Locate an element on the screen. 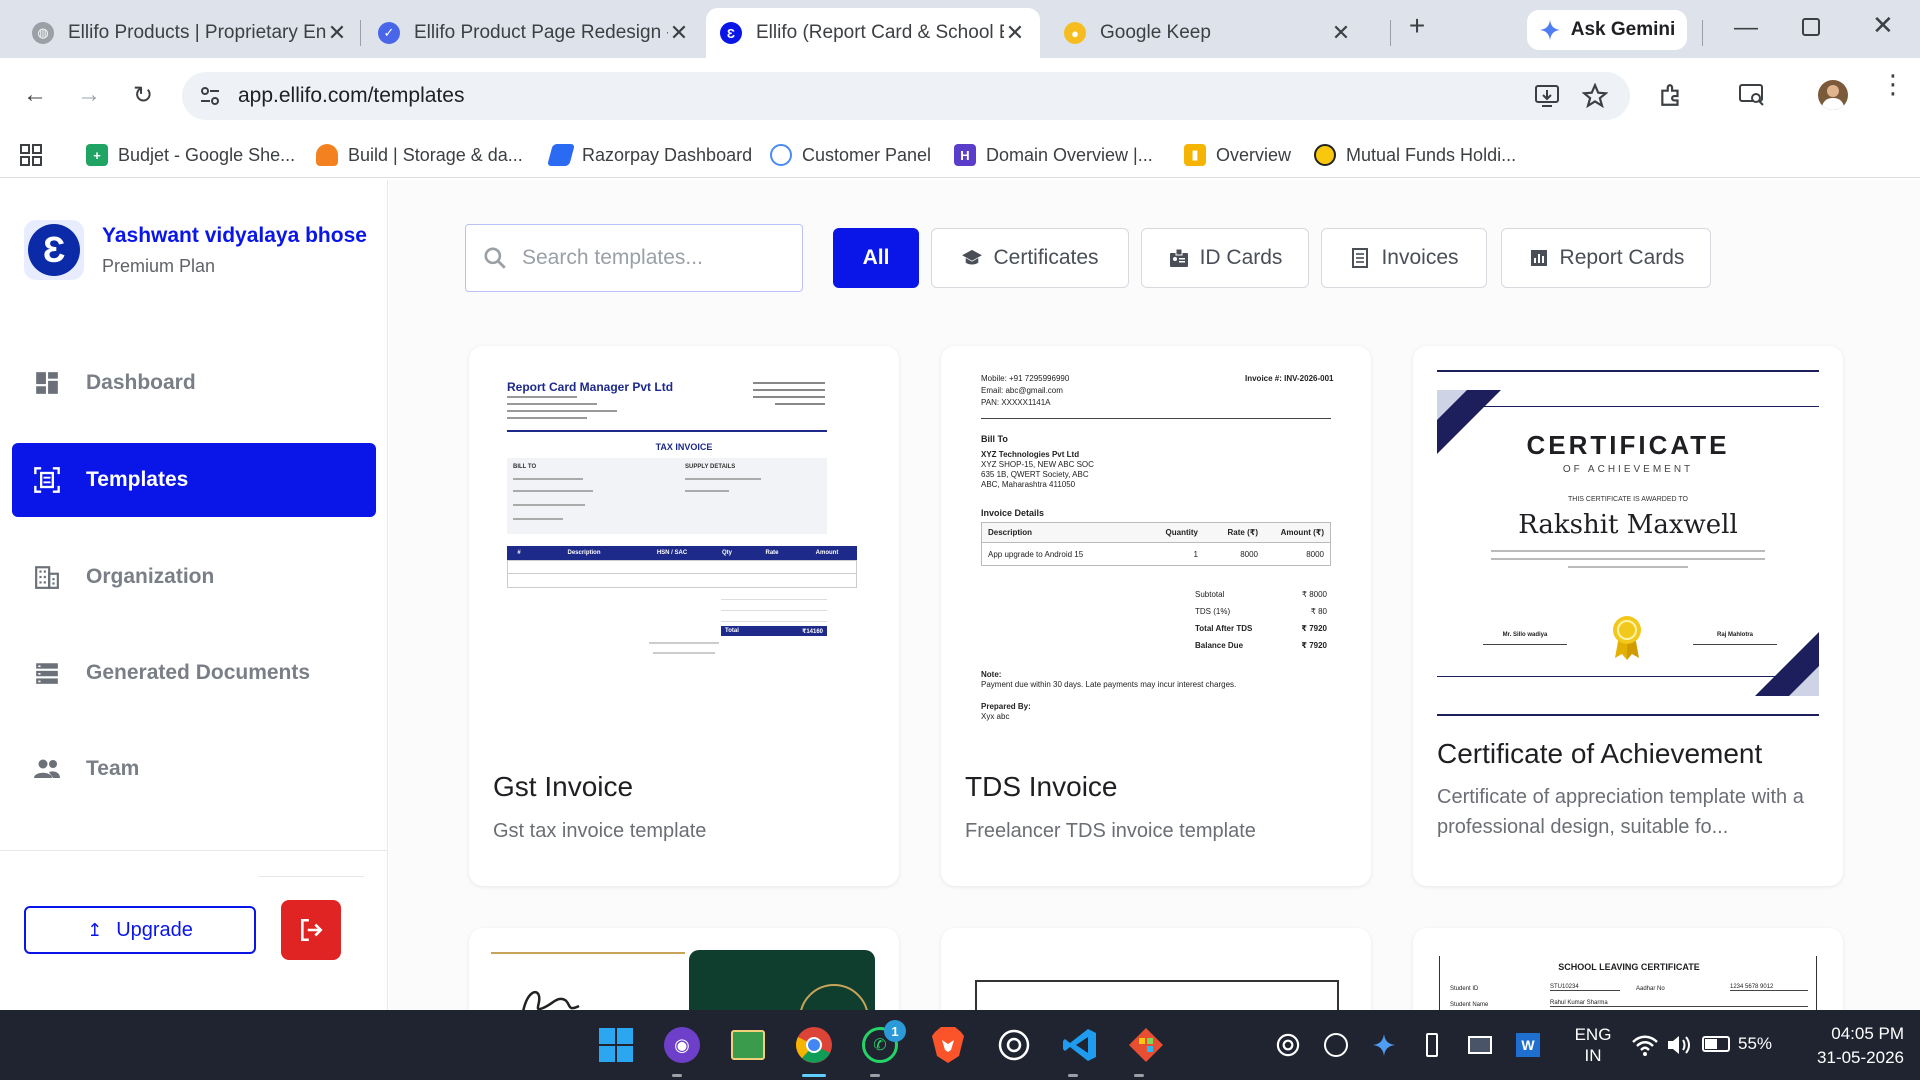 This screenshot has height=1080, width=1920. kebab-menu-icon: ⋮ is located at coordinates (1893, 84).